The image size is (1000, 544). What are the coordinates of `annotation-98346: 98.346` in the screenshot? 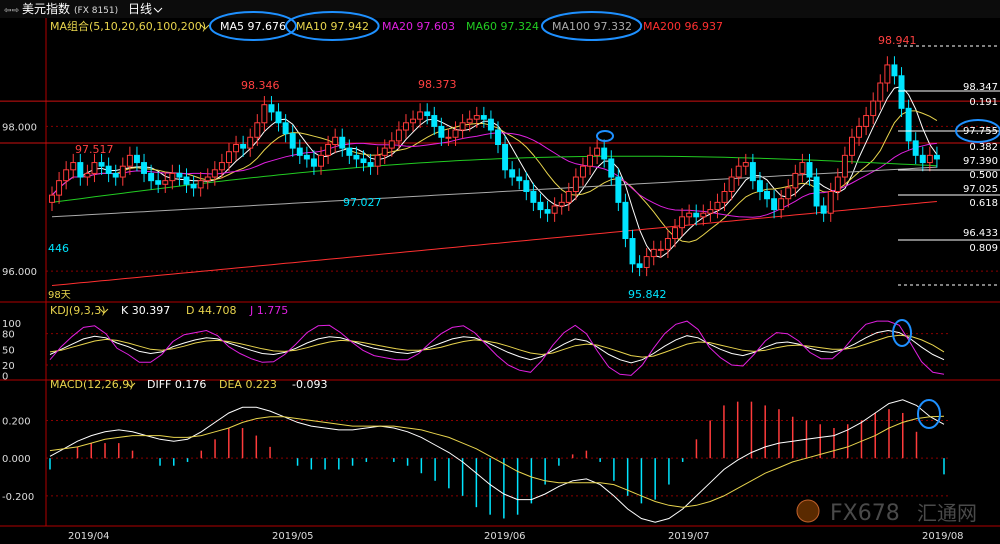 It's located at (260, 85).